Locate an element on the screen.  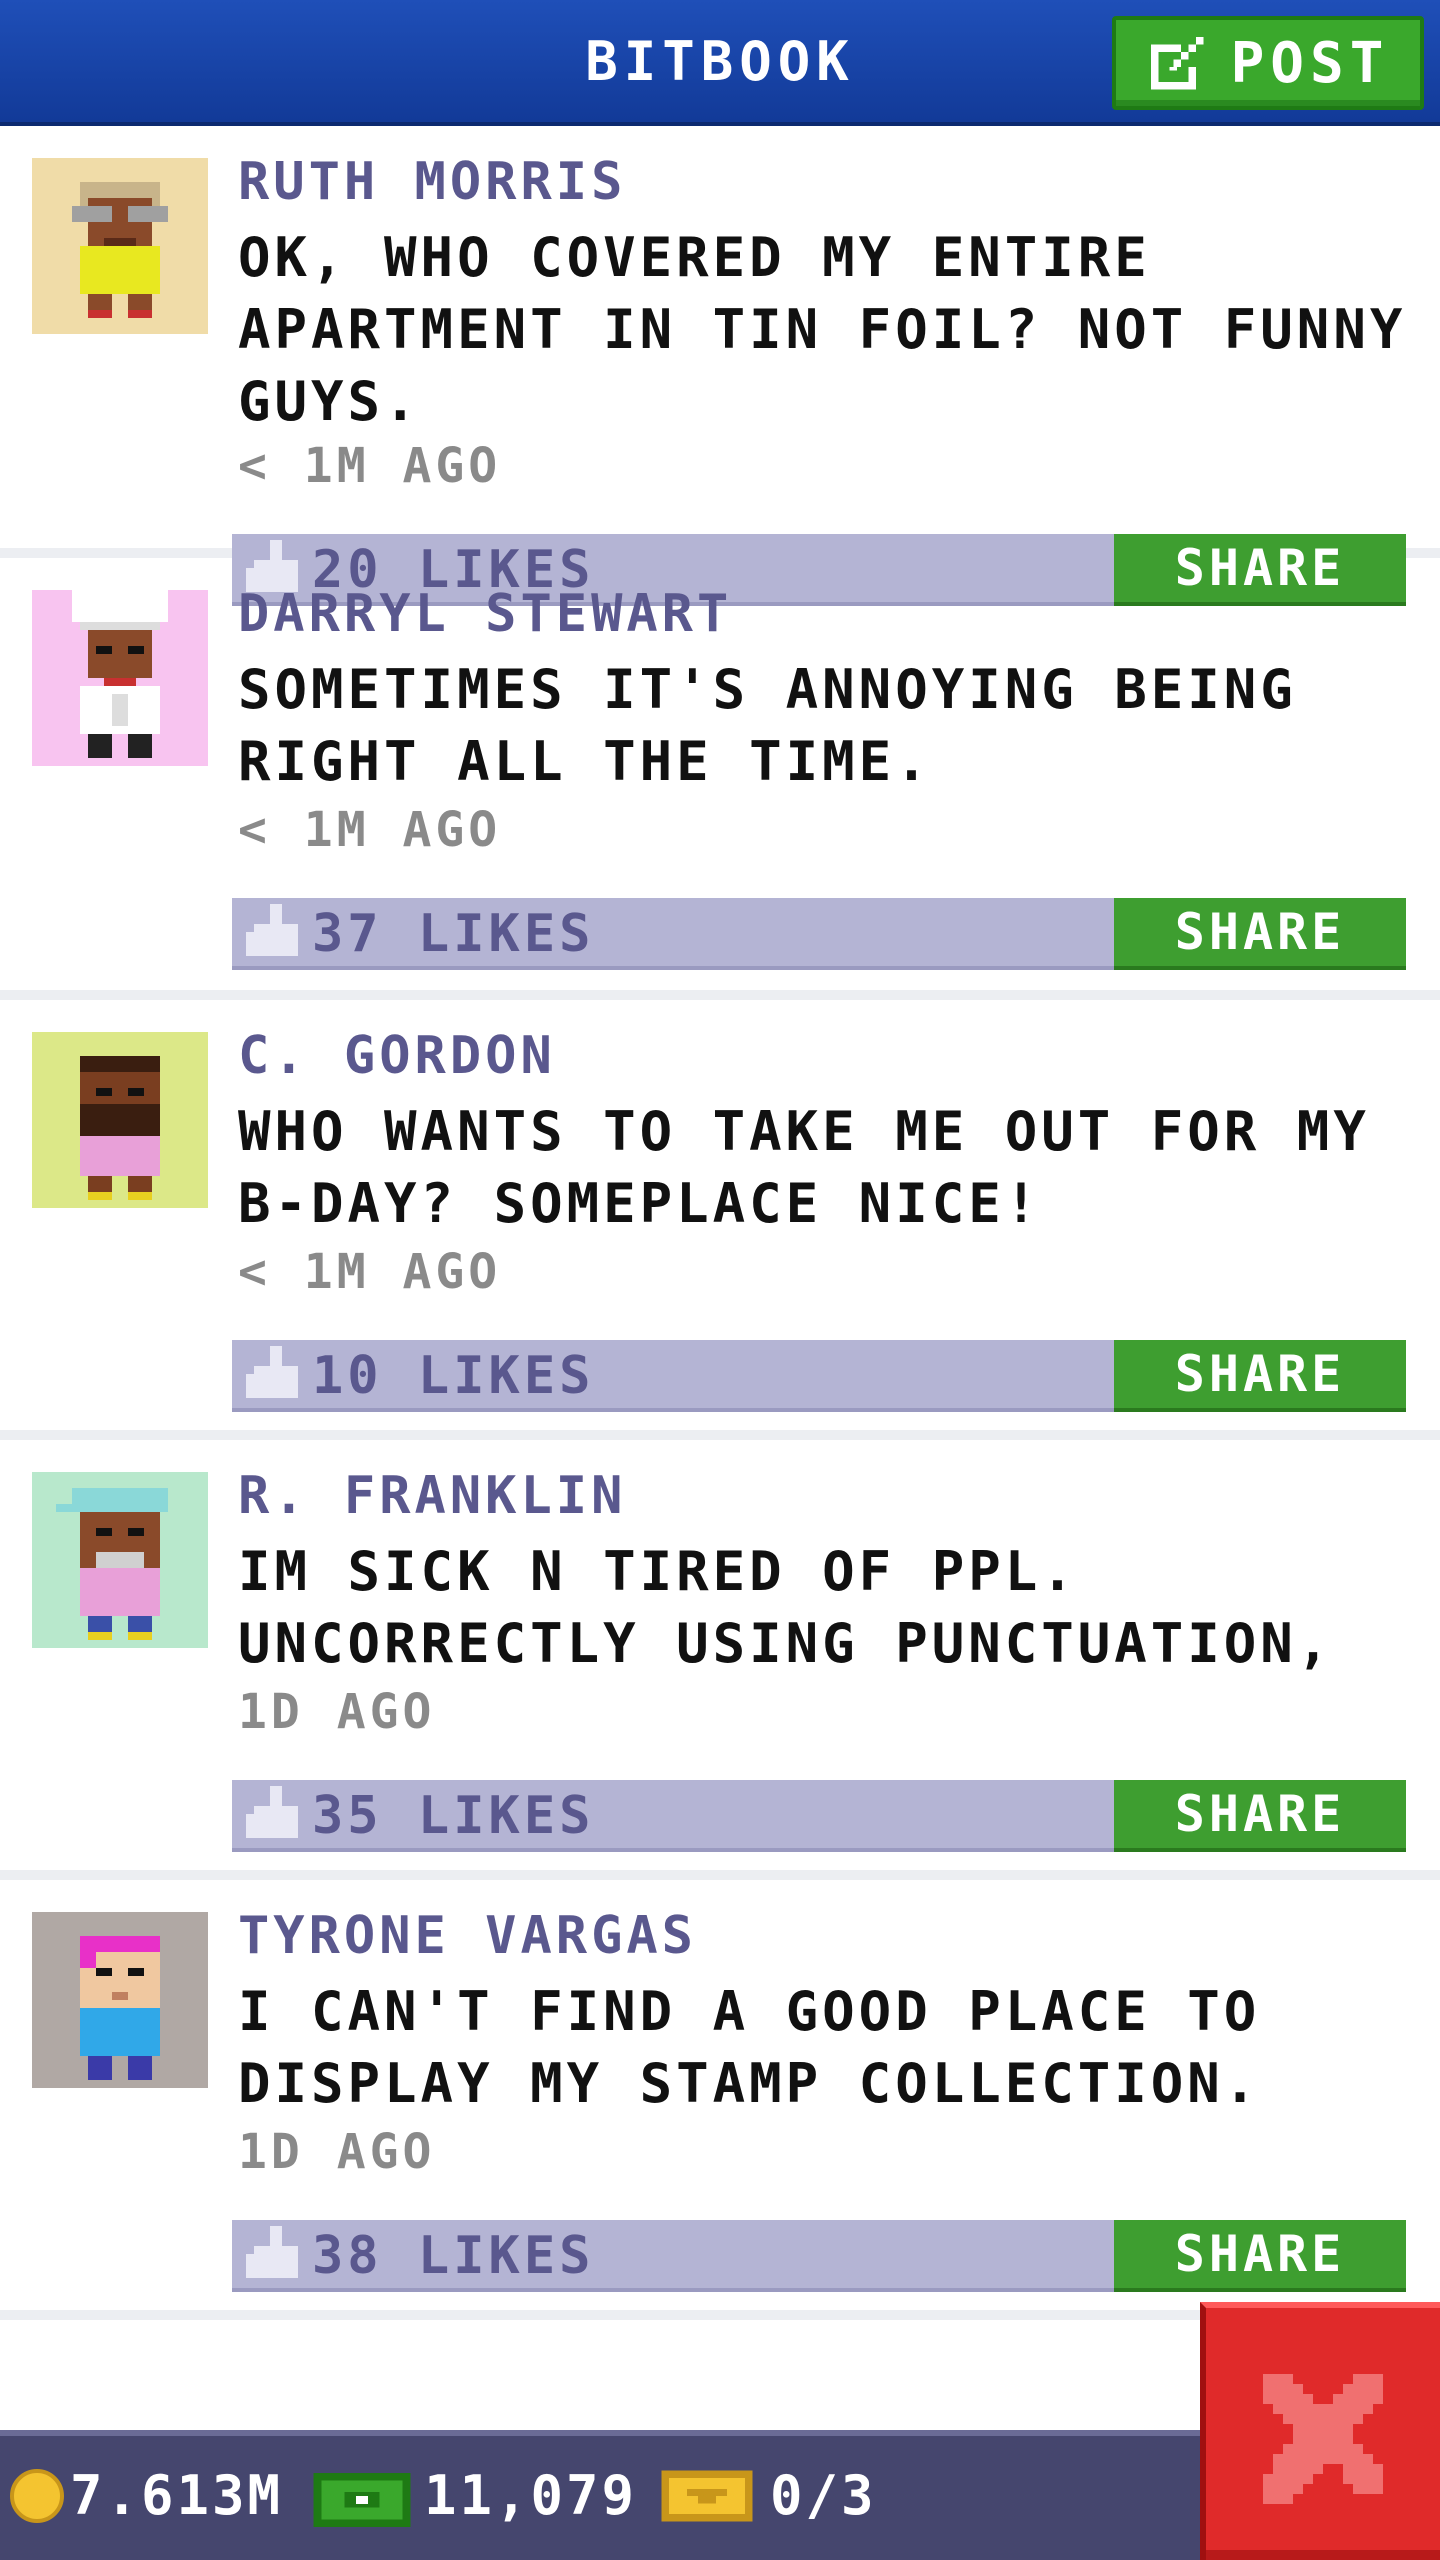
author-name: C. GORDON is located at coordinates (397, 1056).